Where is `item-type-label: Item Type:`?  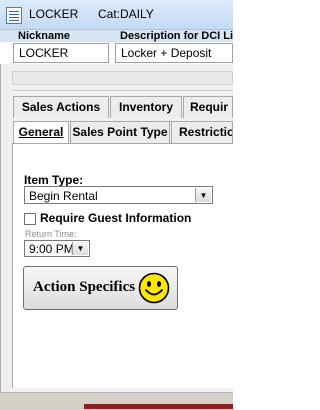 item-type-label: Item Type: is located at coordinates (54, 180).